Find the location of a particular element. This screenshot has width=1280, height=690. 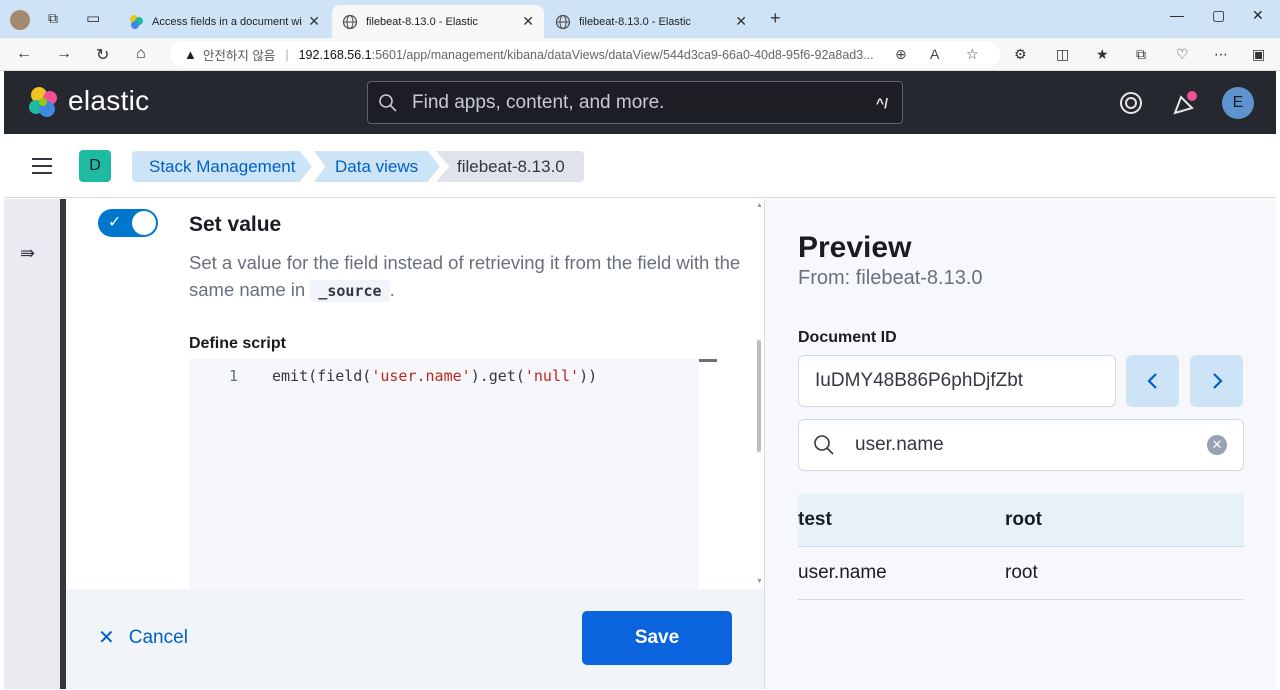

tab-title: filebeat-8.13.0 - Elastic is located at coordinates (422, 21).